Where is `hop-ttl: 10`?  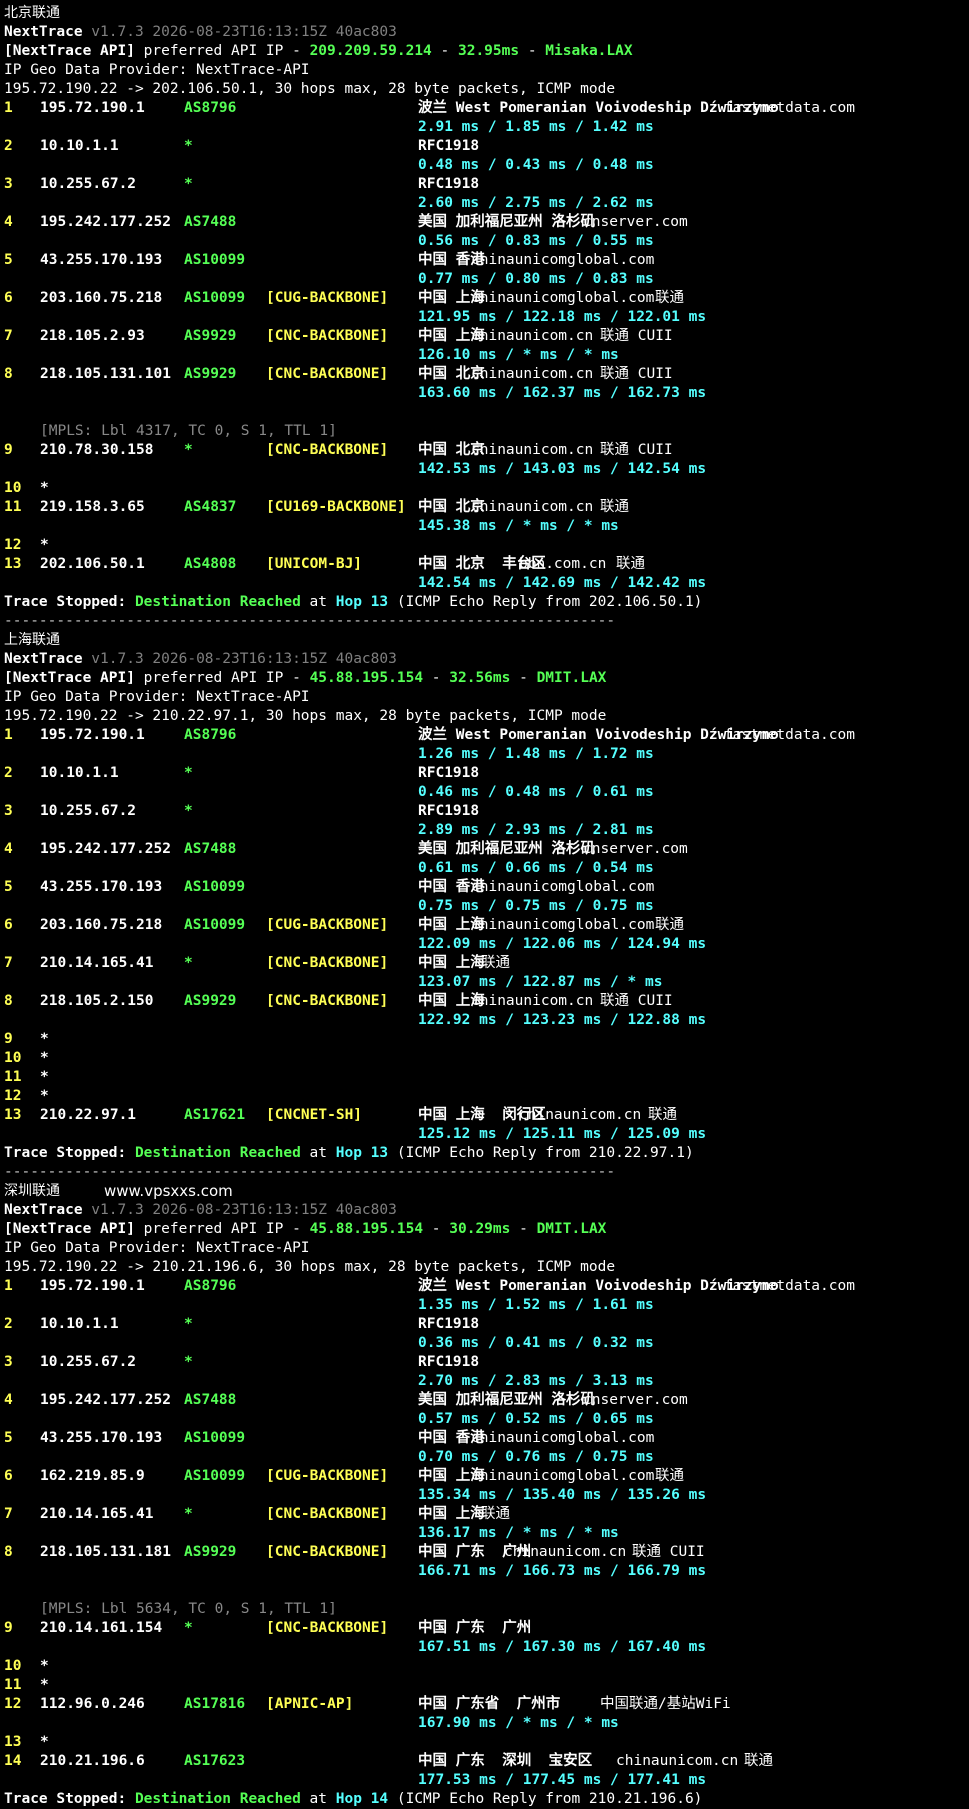
hop-ttl: 10 is located at coordinates (13, 1666).